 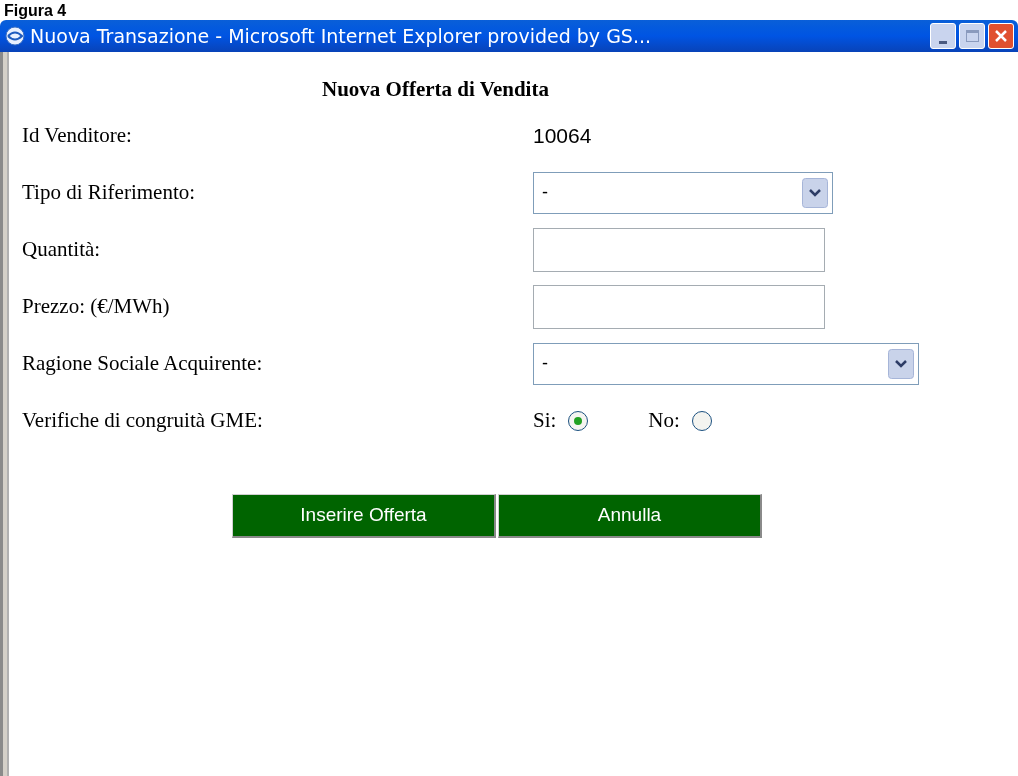 What do you see at coordinates (109, 191) in the screenshot?
I see `field-label: Tipo di Riferimento:` at bounding box center [109, 191].